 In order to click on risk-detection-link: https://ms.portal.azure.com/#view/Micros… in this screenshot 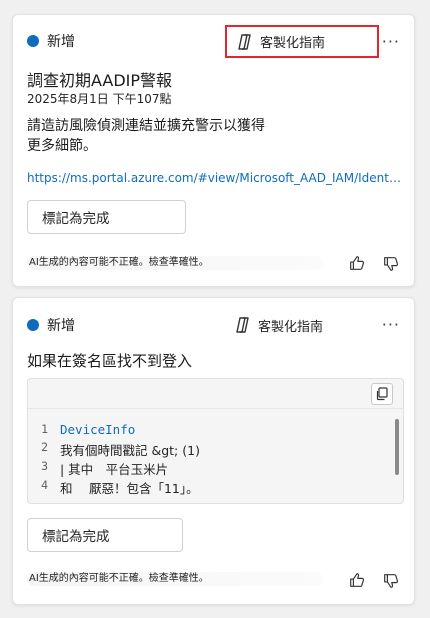, I will do `click(214, 178)`.